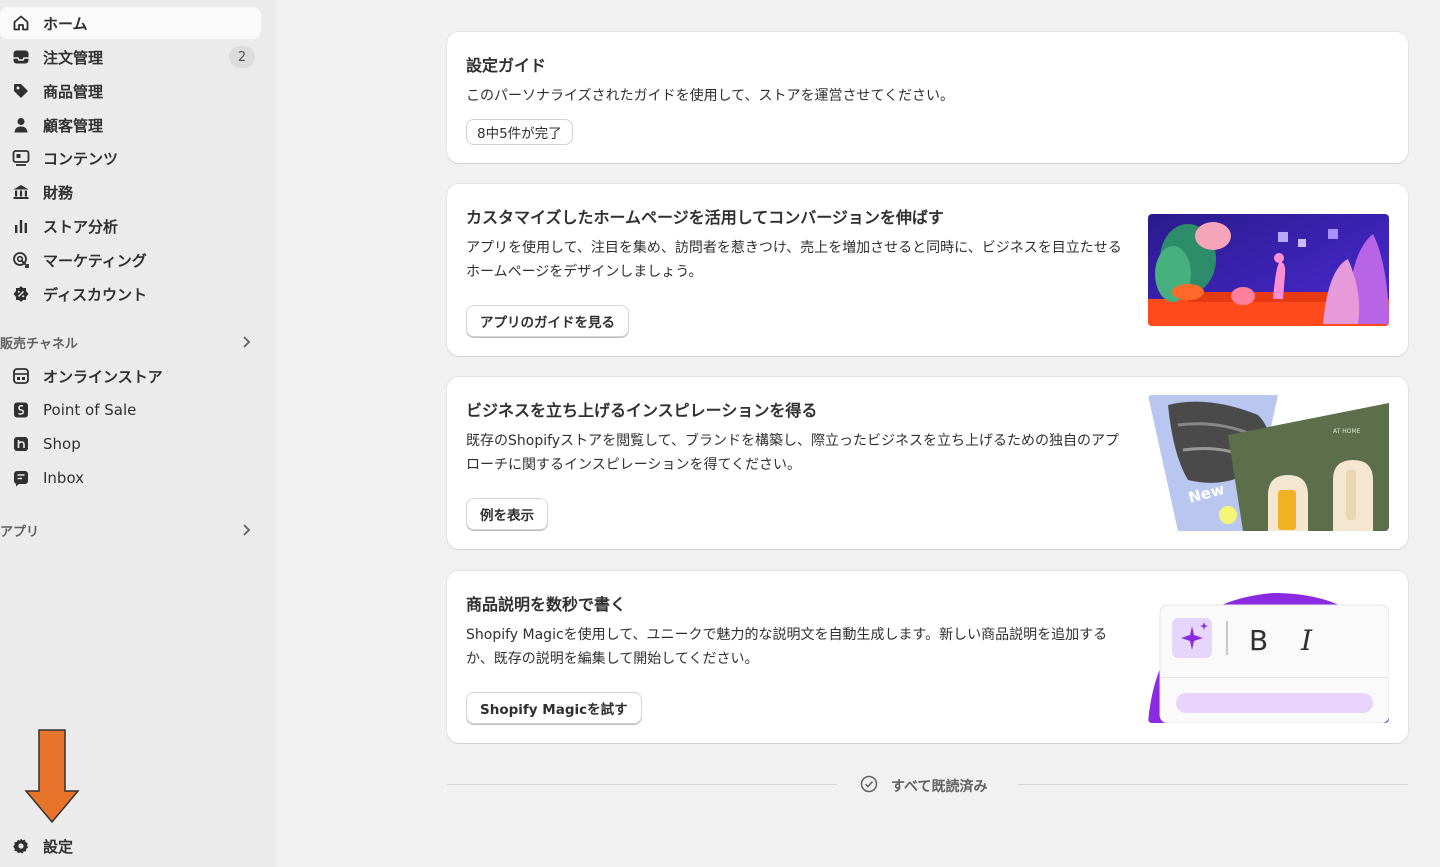 The image size is (1440, 867). What do you see at coordinates (21, 376) in the screenshot?
I see `store-icon` at bounding box center [21, 376].